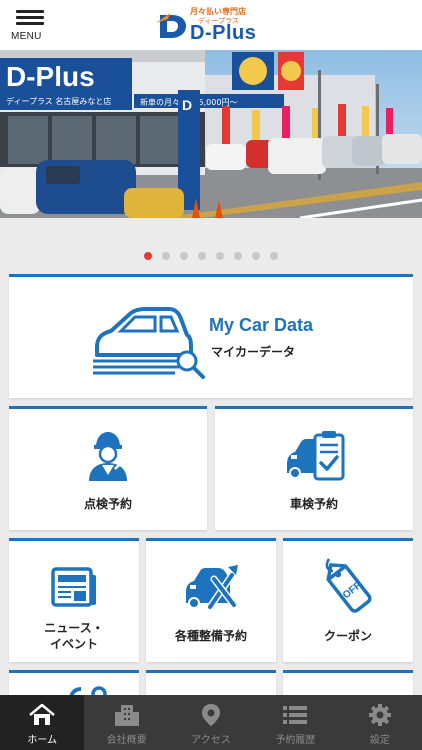 This screenshot has height=750, width=422. I want to click on tab-access: アクセス, so click(211, 722).